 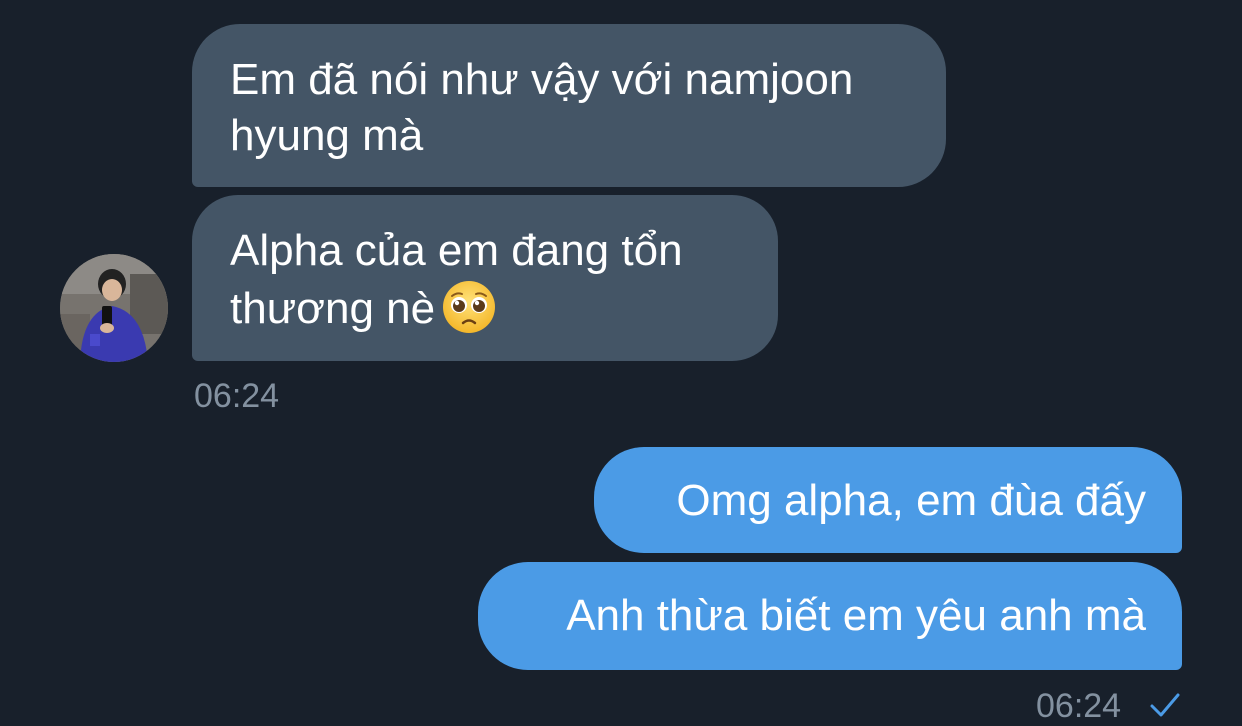 What do you see at coordinates (911, 500) in the screenshot?
I see `message-text: Omg alpha, em đùa đấy` at bounding box center [911, 500].